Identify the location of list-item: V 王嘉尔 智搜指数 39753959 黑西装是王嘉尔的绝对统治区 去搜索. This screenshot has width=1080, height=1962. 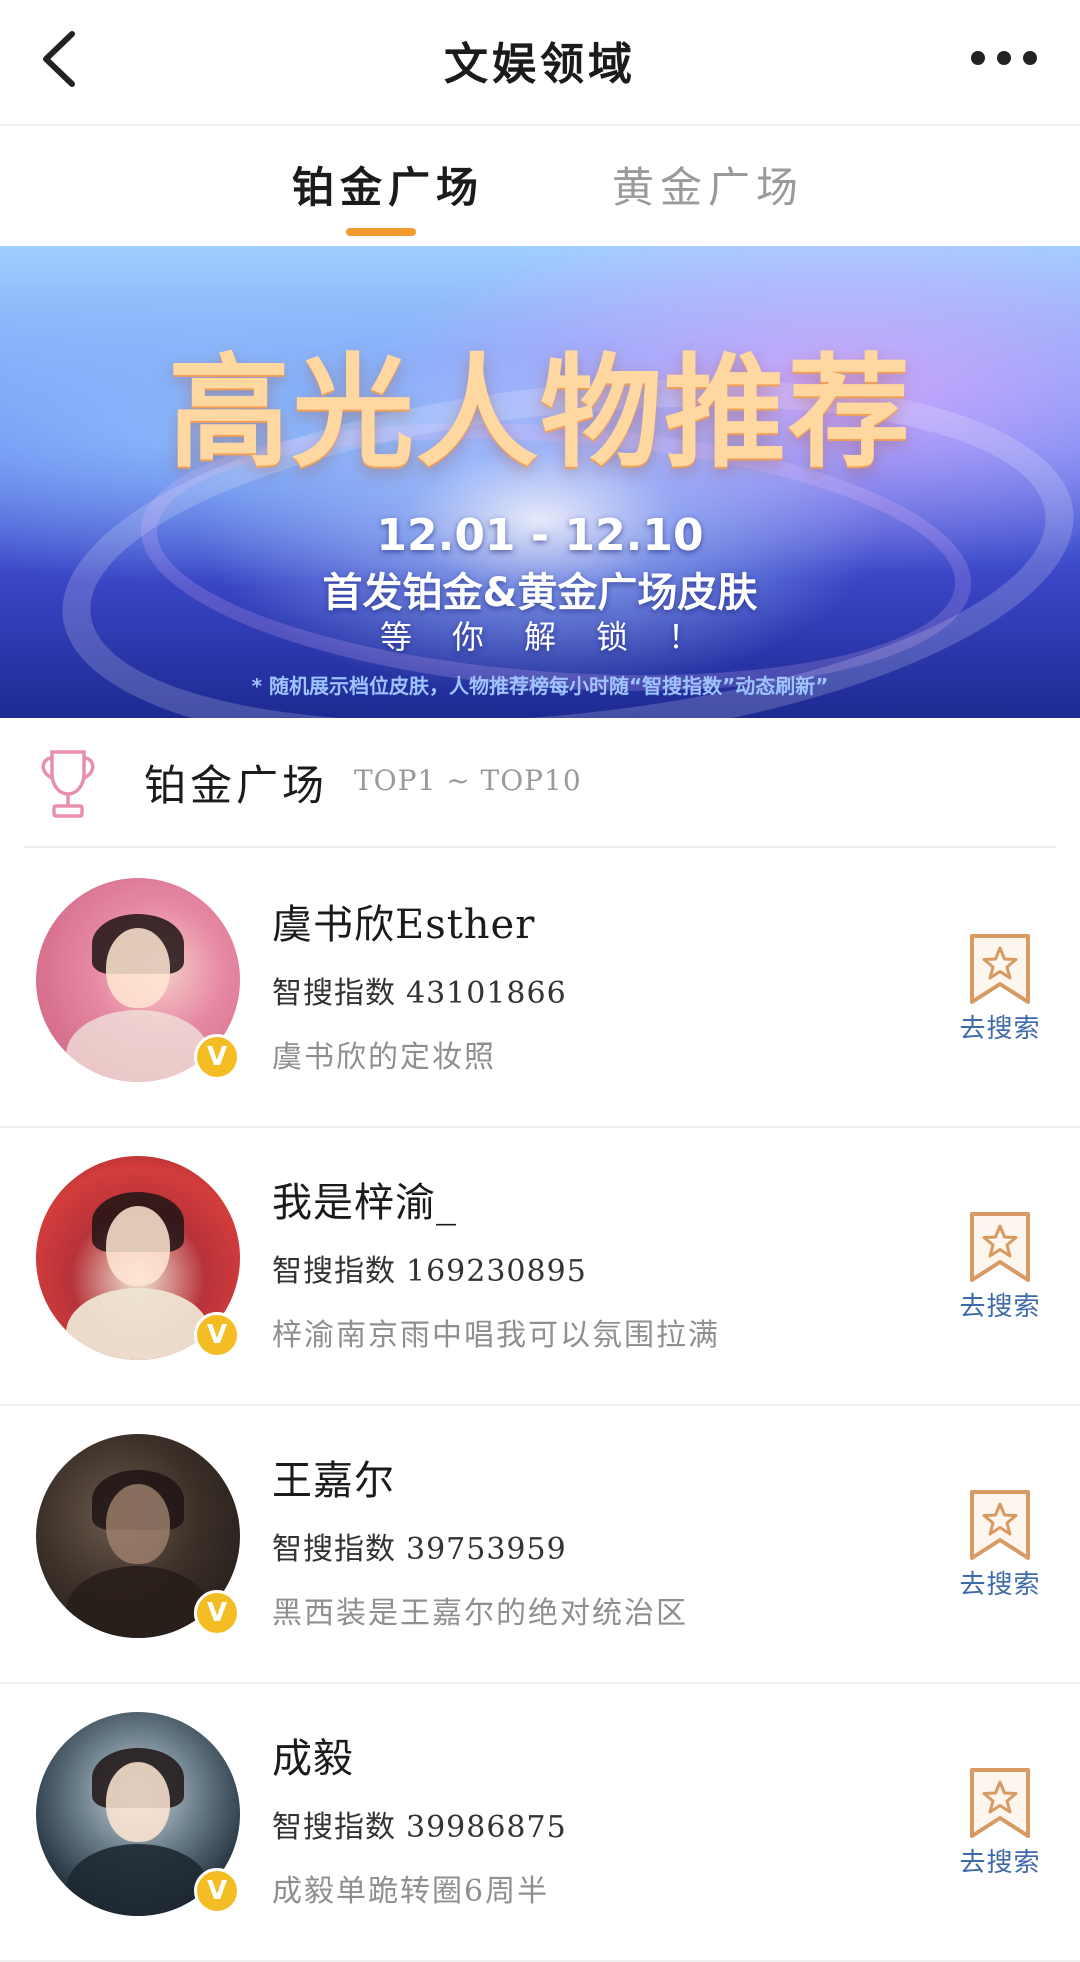
(540, 1545).